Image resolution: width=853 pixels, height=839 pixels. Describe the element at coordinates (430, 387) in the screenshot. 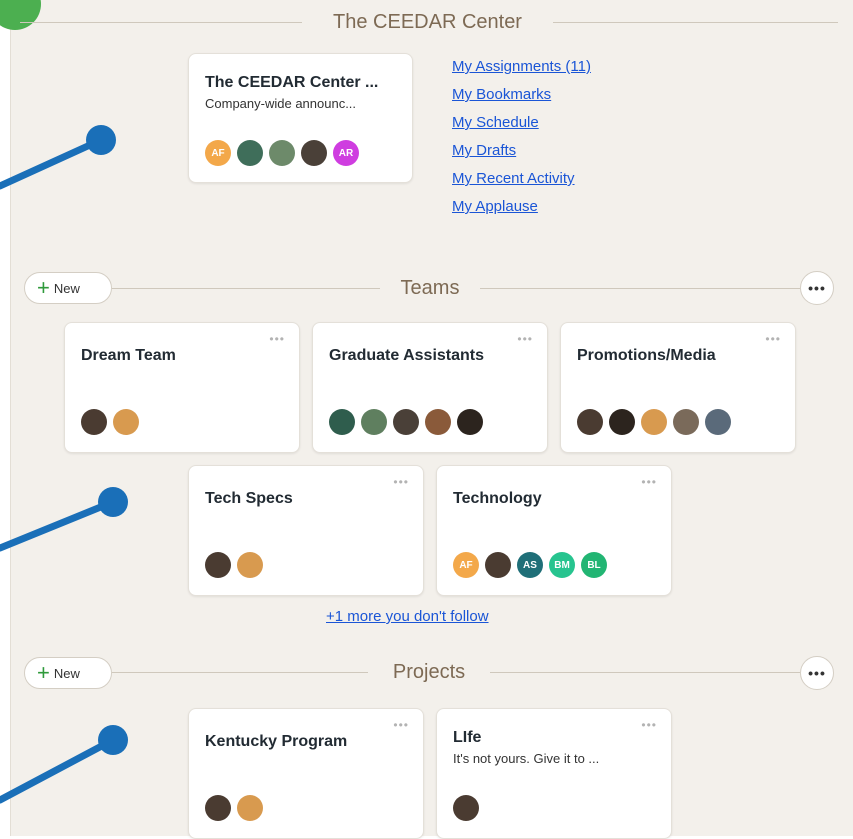

I see `team-card: Graduate Assistants •••` at that location.